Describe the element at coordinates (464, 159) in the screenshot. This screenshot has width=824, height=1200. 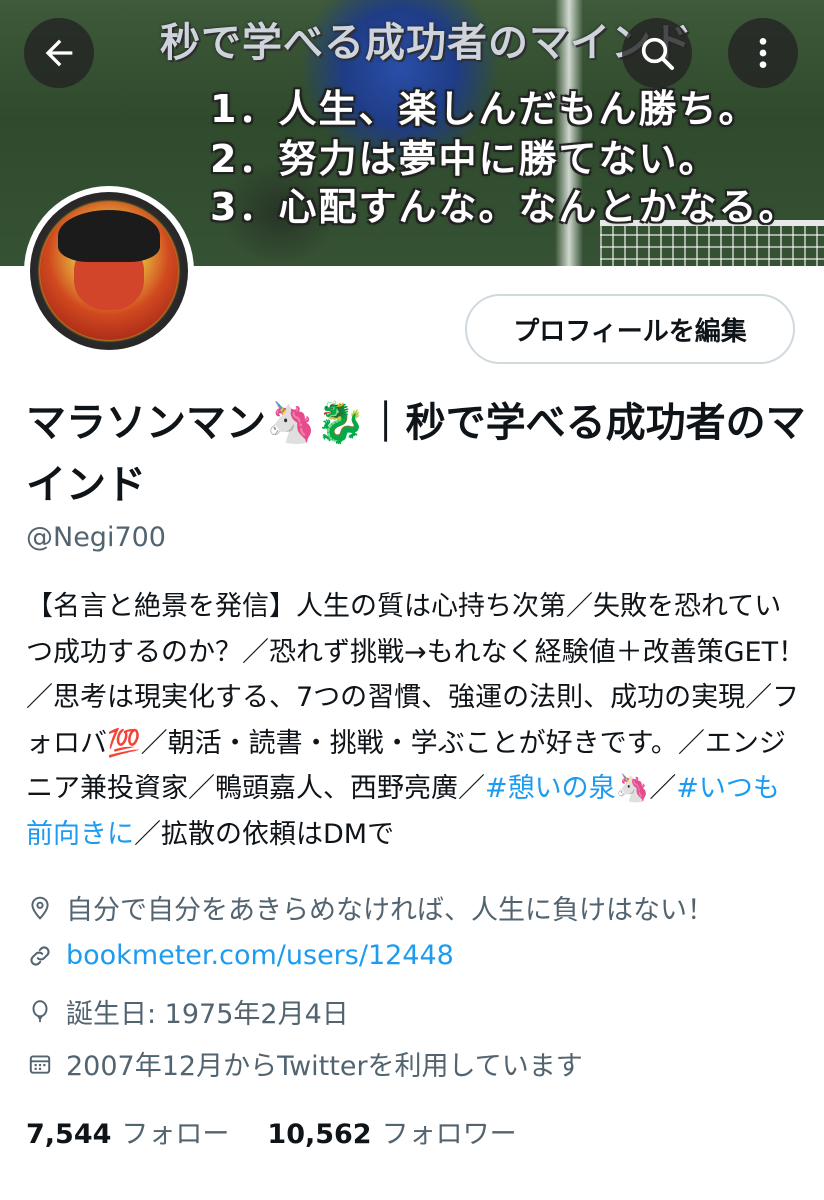
I see `banner-line-2: 2．努力は夢中に勝てない。` at that location.